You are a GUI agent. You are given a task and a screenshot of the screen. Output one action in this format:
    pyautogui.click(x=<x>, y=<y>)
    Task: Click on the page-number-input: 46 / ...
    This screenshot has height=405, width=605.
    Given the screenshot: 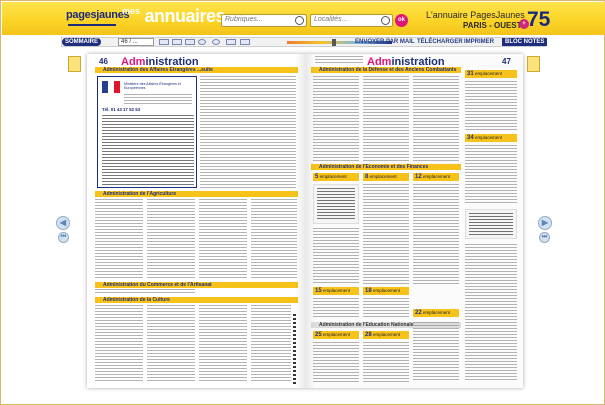 What is the action you would take?
    pyautogui.click(x=136, y=42)
    